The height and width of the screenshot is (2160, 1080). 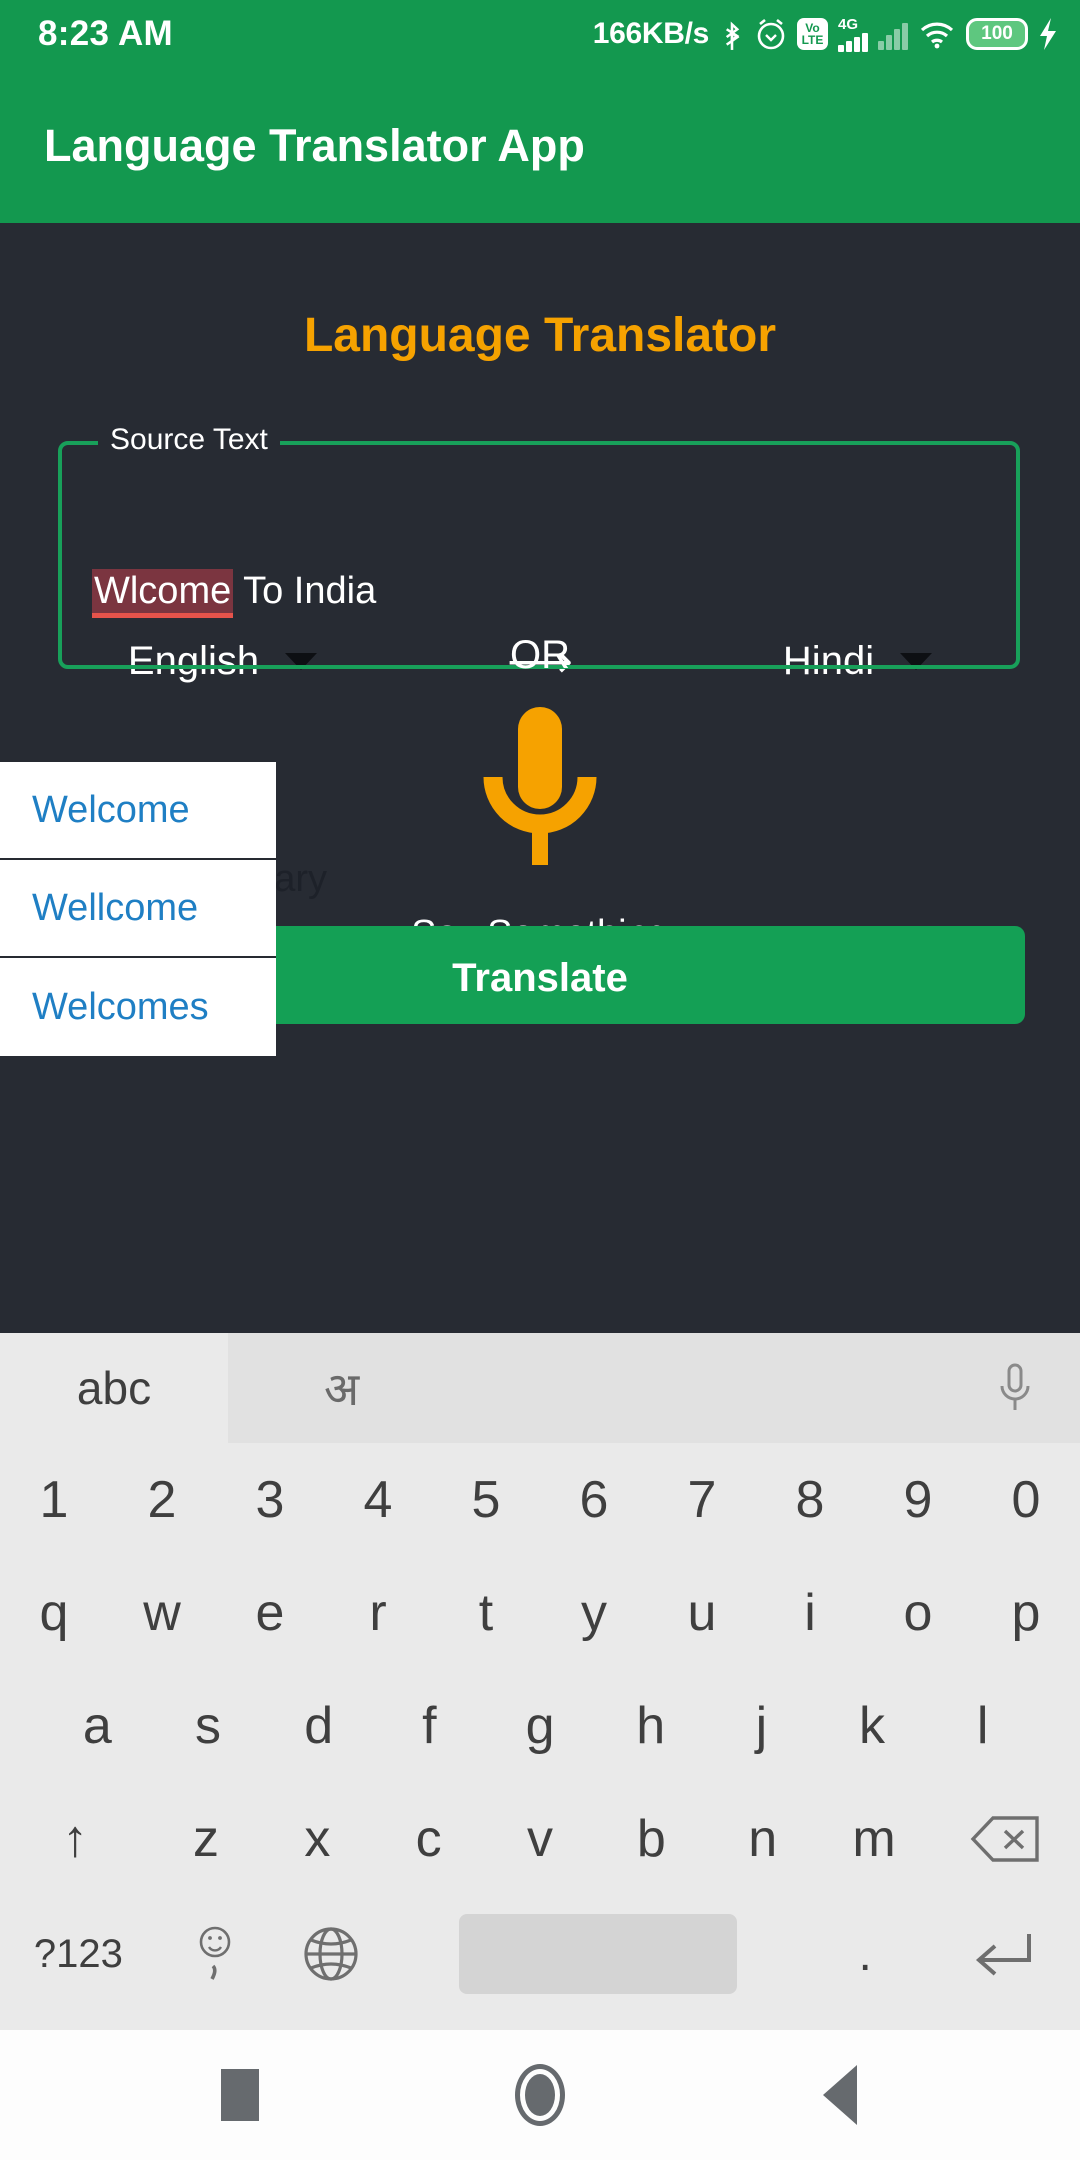 I want to click on lte-label: 4G, so click(x=848, y=24).